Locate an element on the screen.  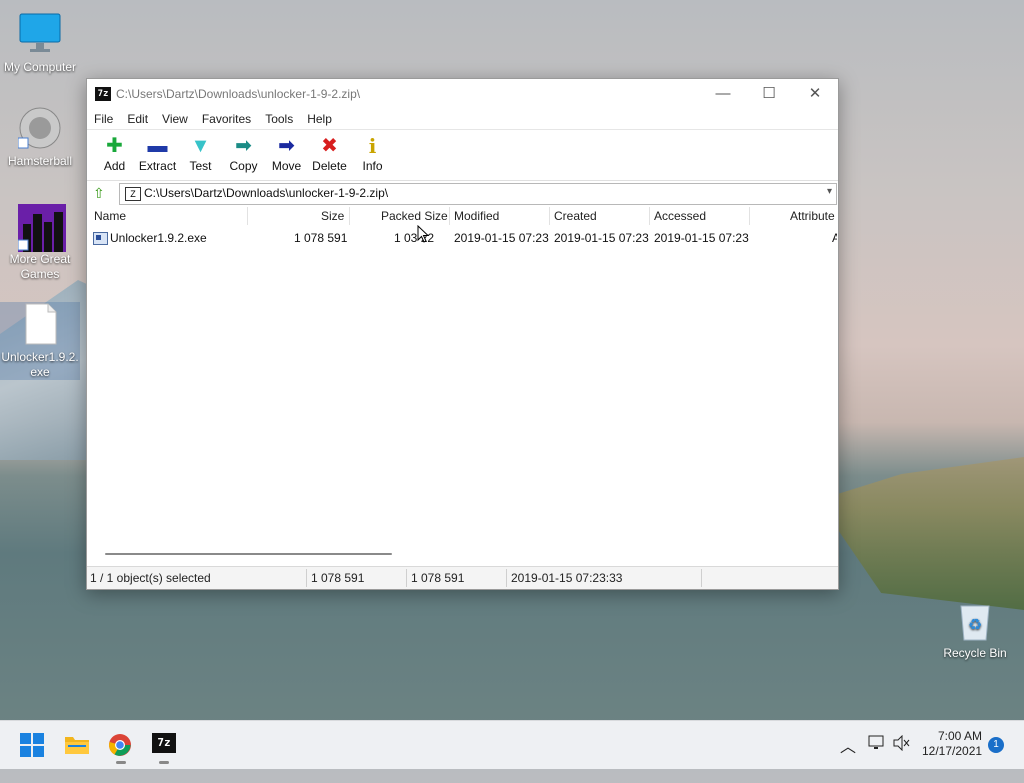
extract-button: ▬ Extract is located at coordinates (157, 155).